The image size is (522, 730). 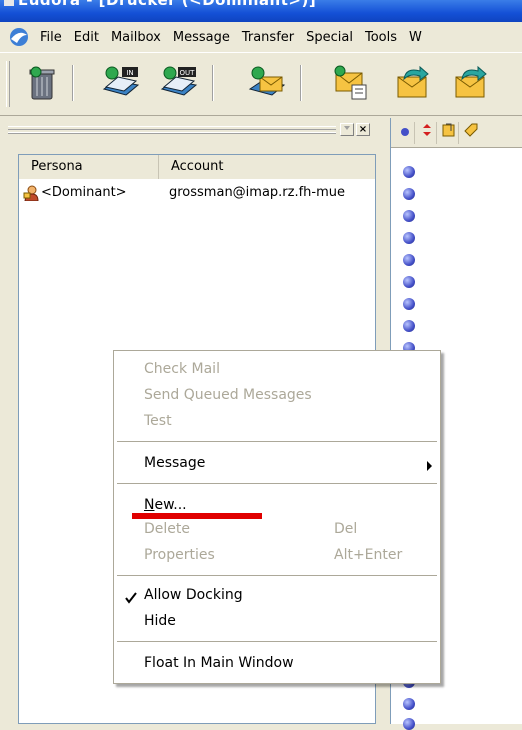 I want to click on menu-item-delete: Delete, so click(x=167, y=529).